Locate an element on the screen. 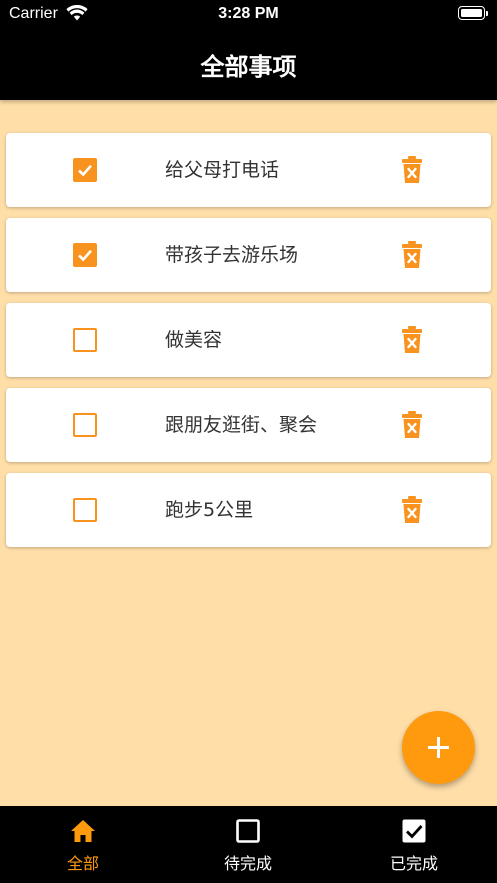 The height and width of the screenshot is (883, 497). todo-item: 带孩子去游乐场 is located at coordinates (248, 255).